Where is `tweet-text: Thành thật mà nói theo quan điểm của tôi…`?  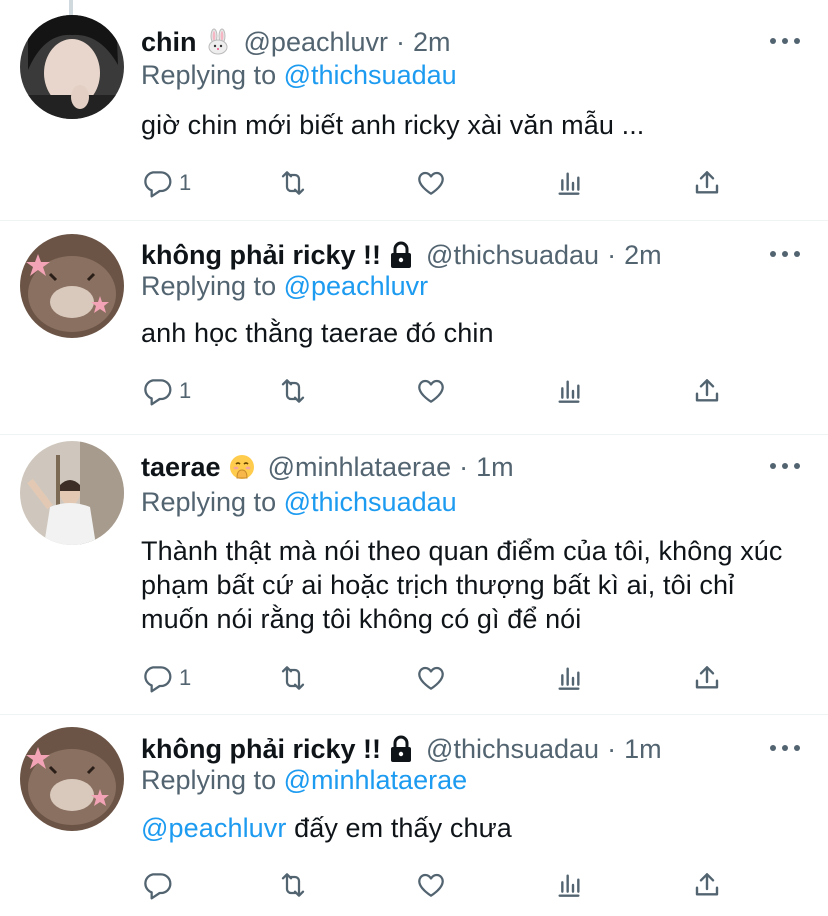
tweet-text: Thành thật mà nói theo quan điểm của tôi… is located at coordinates (462, 585).